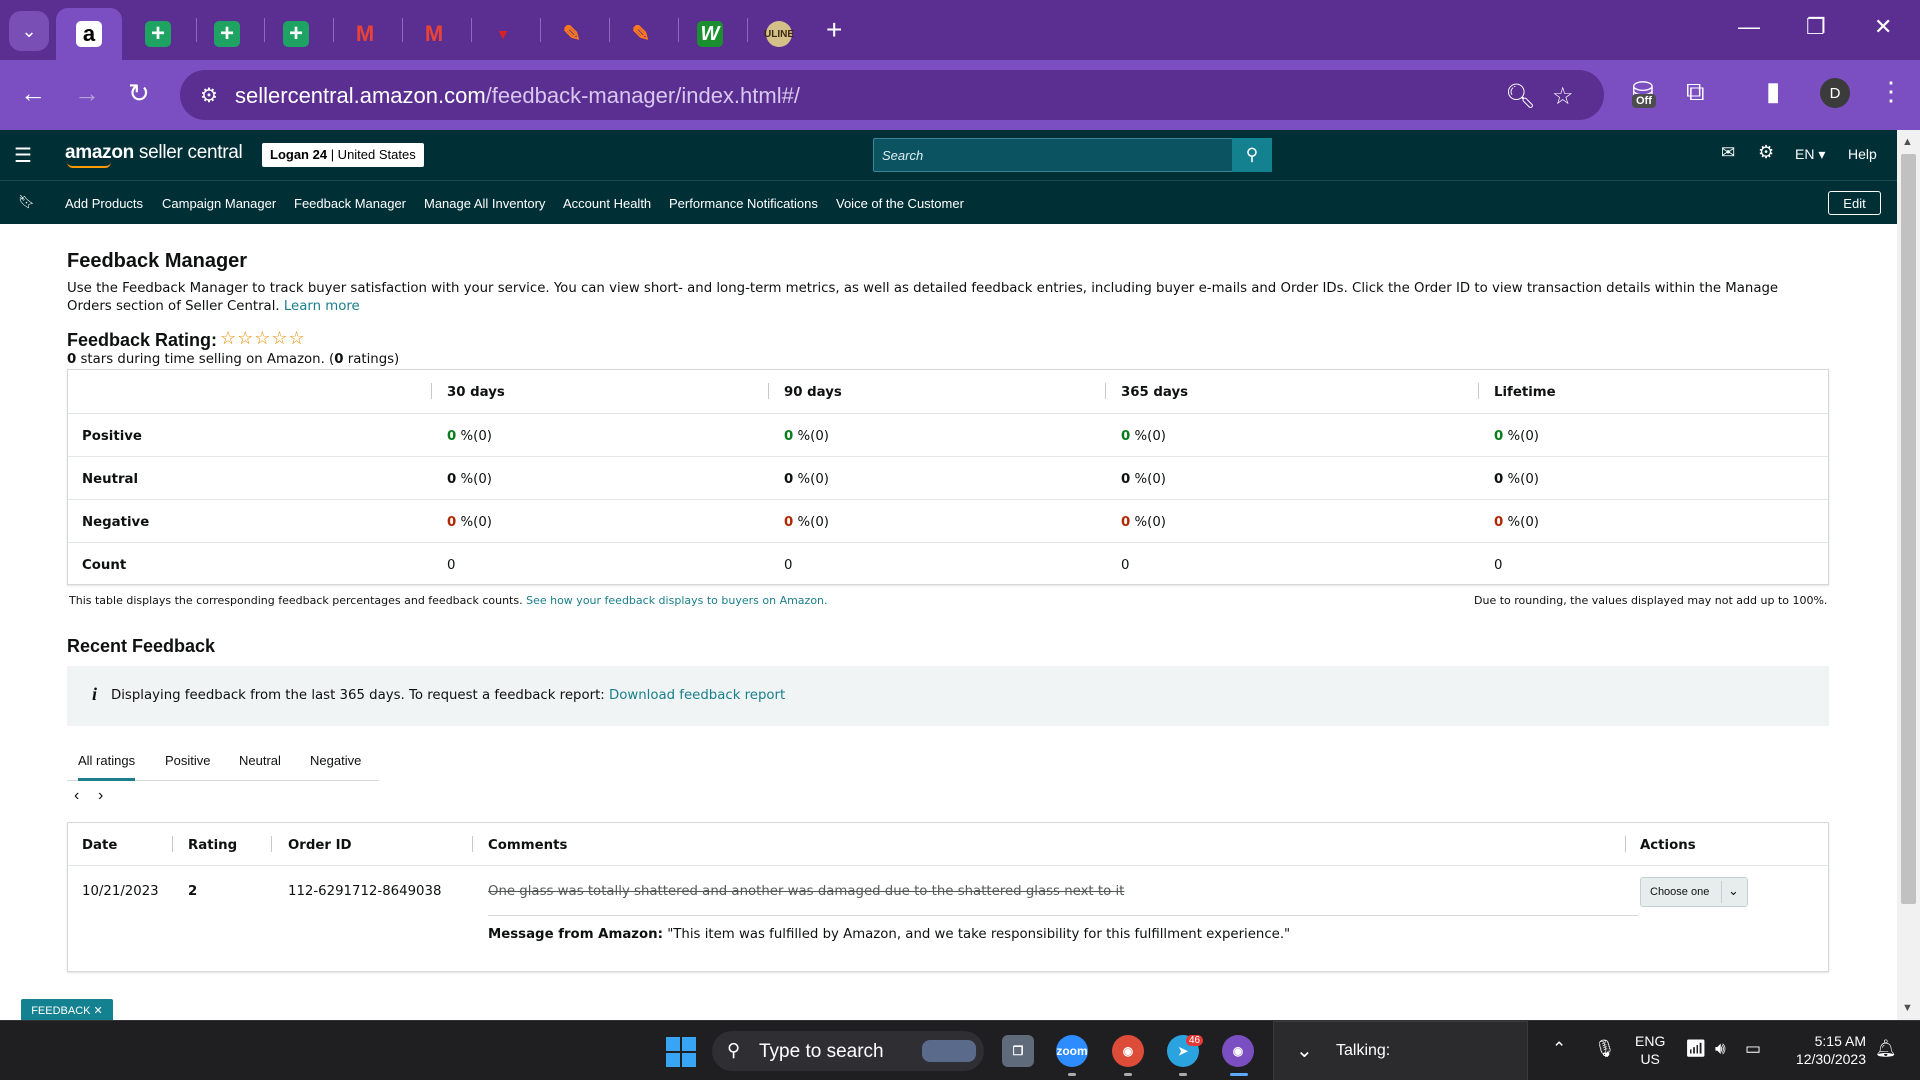 The image size is (1920, 1080). I want to click on tab-gmail-1: M, so click(365, 34).